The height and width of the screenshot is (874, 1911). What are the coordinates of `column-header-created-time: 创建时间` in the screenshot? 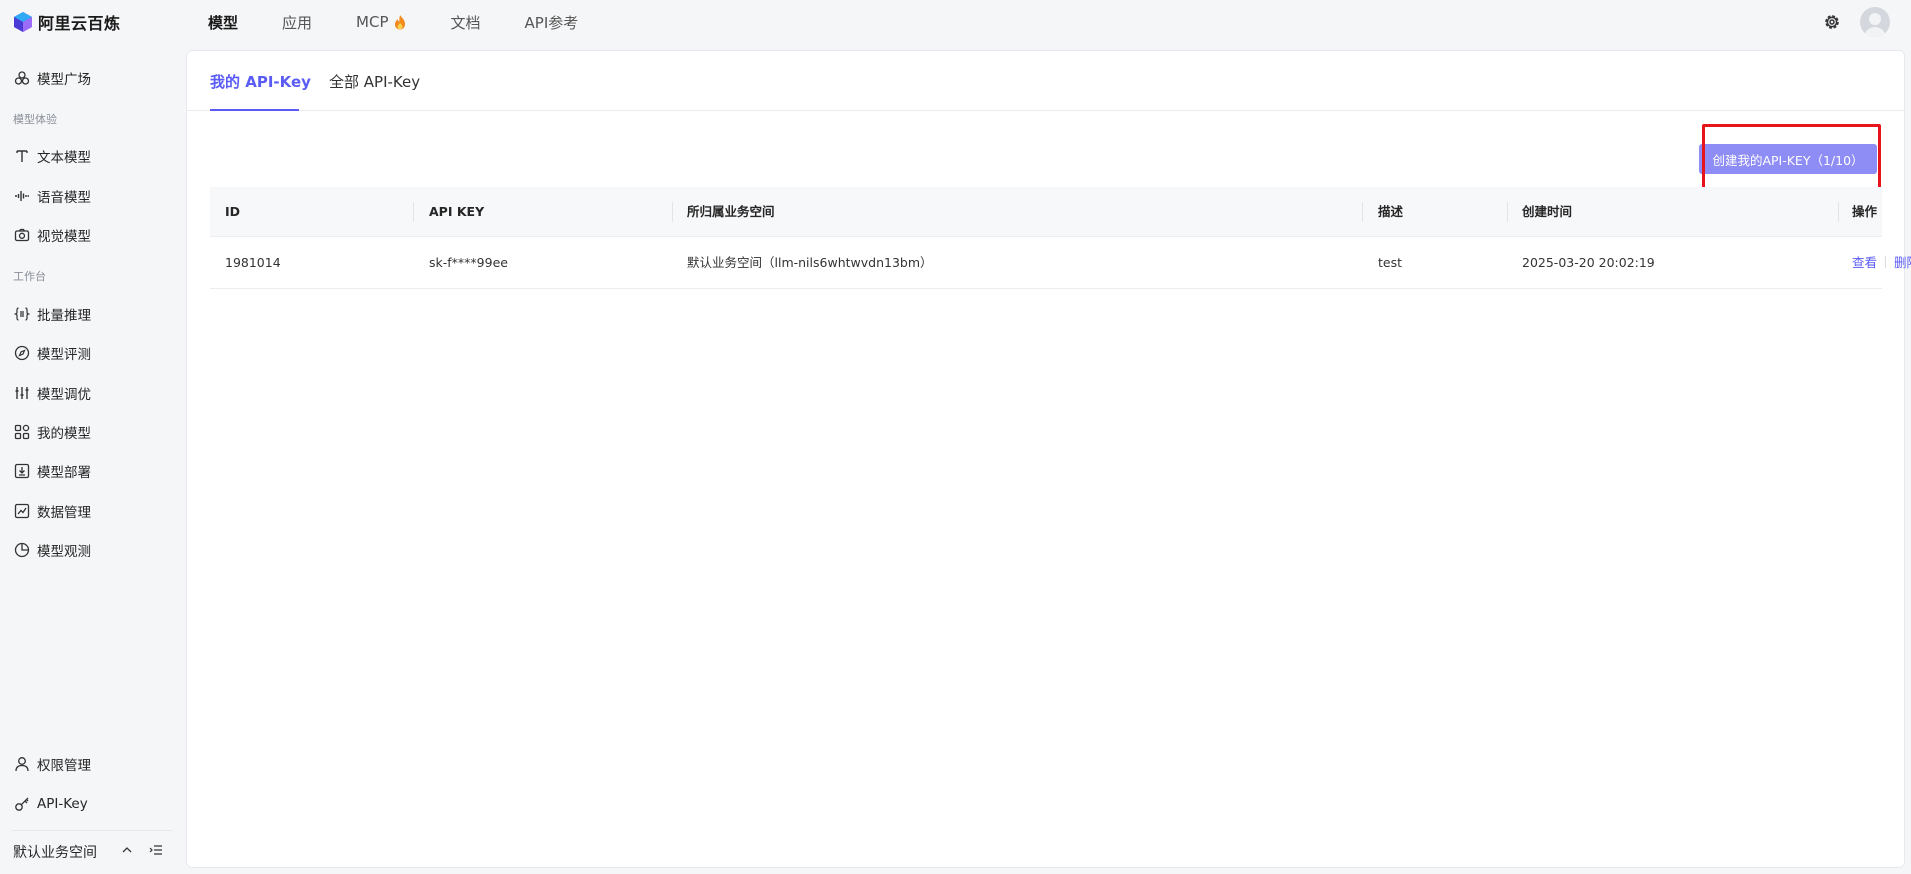 It's located at (1547, 211).